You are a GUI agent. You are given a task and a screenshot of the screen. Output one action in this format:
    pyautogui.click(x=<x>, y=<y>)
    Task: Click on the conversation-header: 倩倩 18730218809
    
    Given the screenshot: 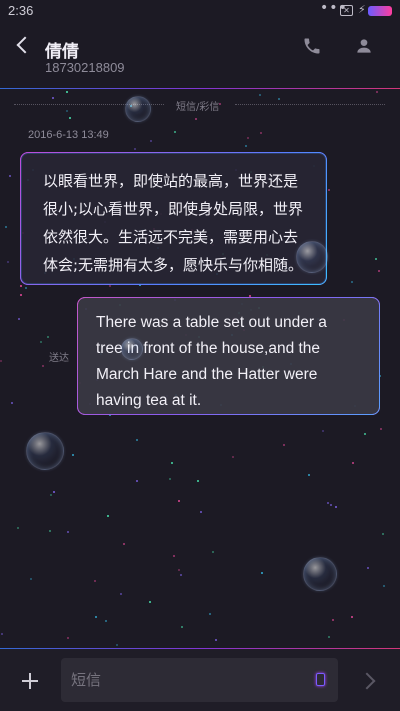 What is the action you would take?
    pyautogui.click(x=200, y=56)
    